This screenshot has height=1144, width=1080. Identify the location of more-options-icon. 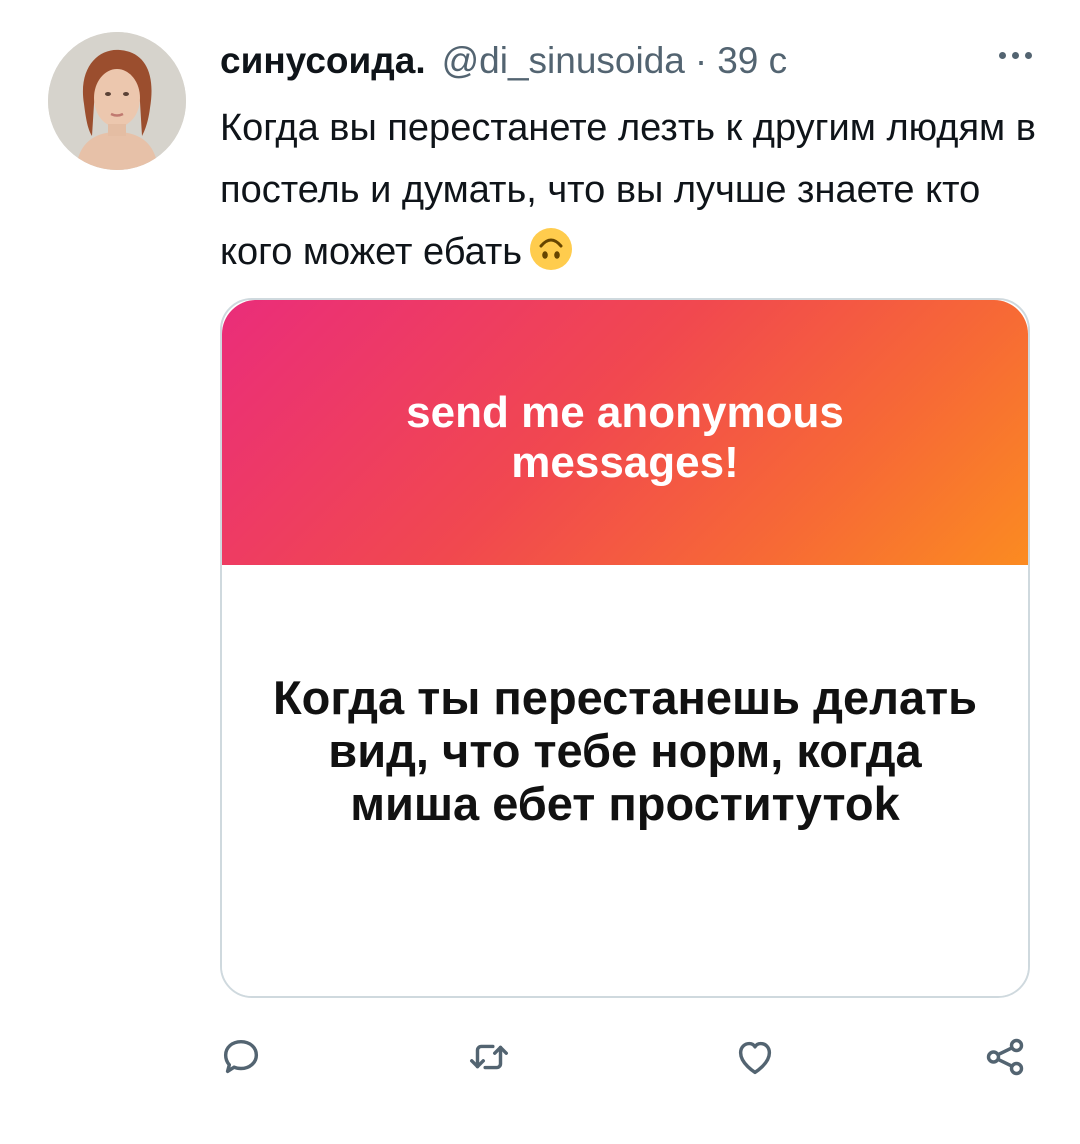
(1015, 55).